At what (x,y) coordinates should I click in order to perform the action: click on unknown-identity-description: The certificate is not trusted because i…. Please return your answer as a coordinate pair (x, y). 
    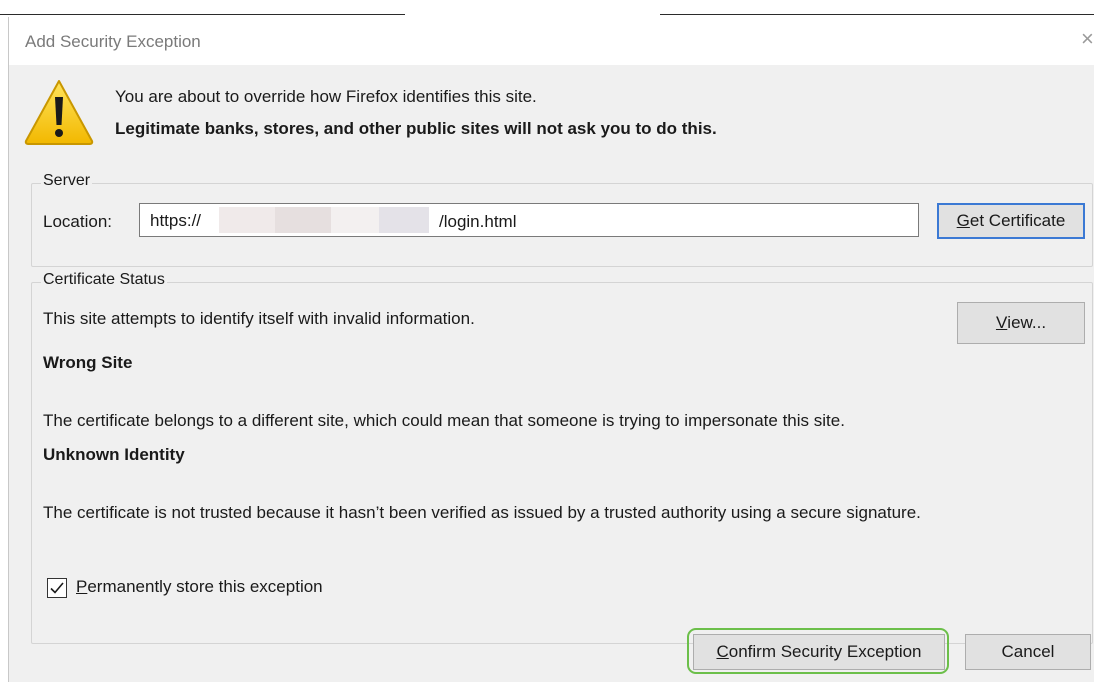
    Looking at the image, I should click on (482, 512).